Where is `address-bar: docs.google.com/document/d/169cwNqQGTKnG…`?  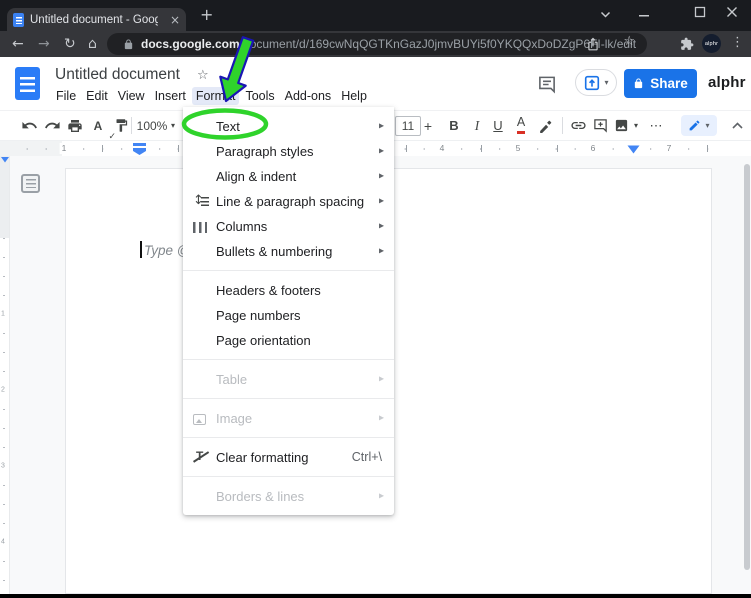
address-bar: docs.google.com/document/d/169cwNqQGTKnG… is located at coordinates (377, 44).